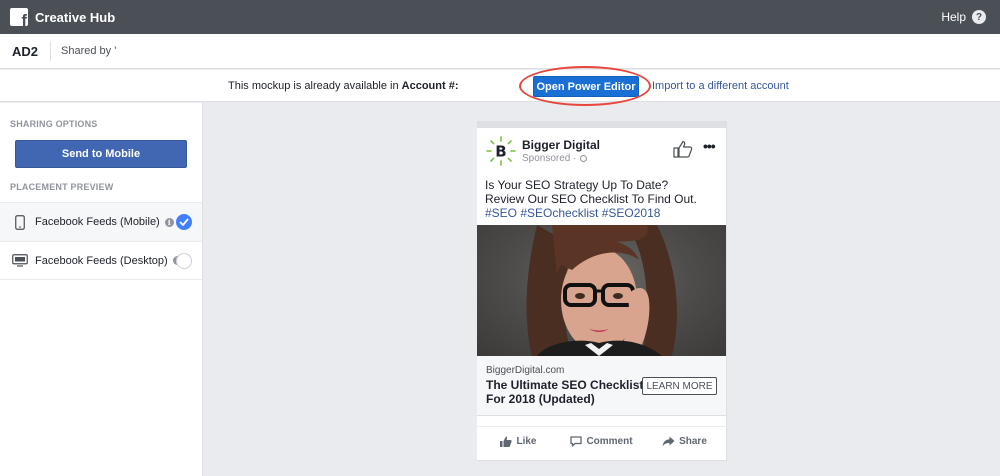  Describe the element at coordinates (500, 51) in the screenshot. I see `ad-header: AD2 Shared by '` at that location.